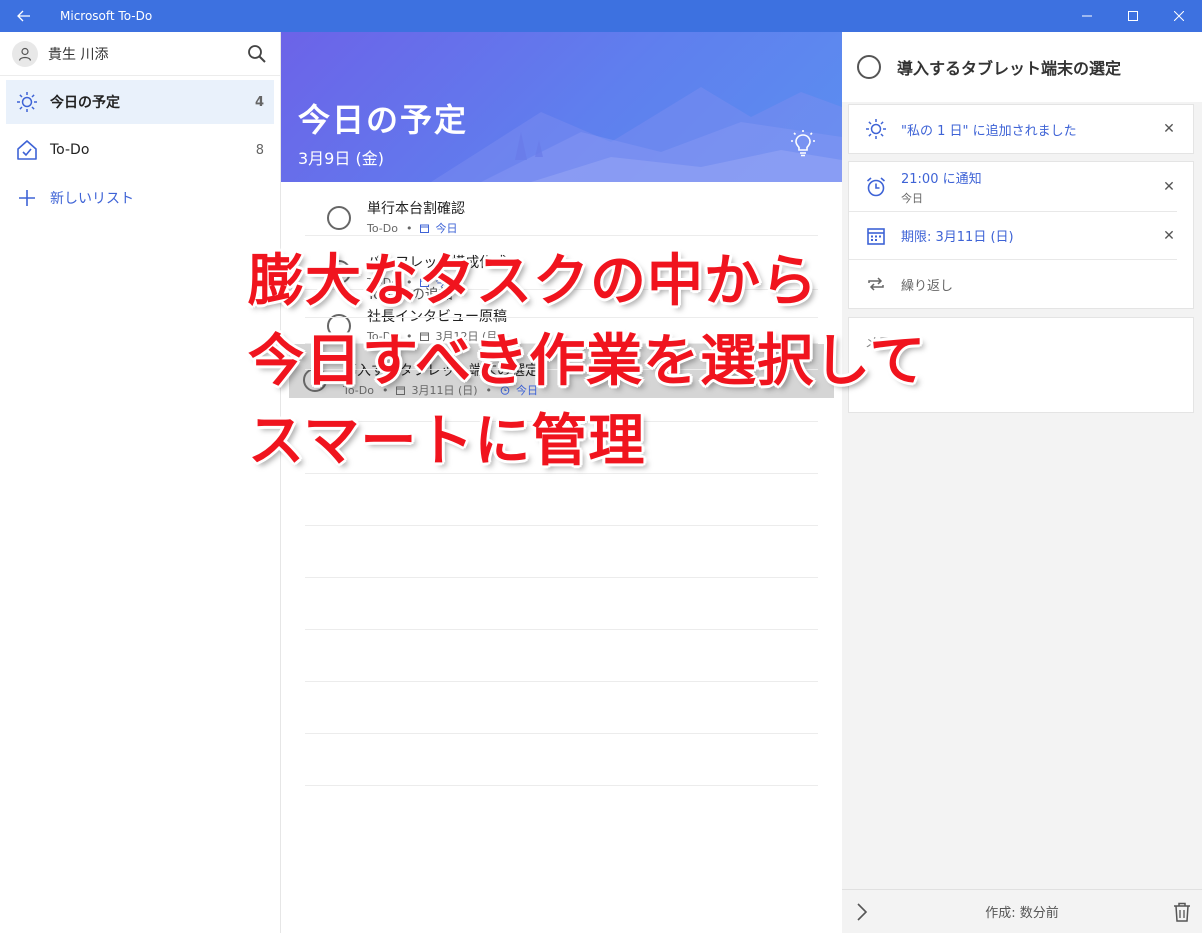 Image resolution: width=1202 pixels, height=933 pixels. I want to click on detail-checkbox, so click(869, 67).